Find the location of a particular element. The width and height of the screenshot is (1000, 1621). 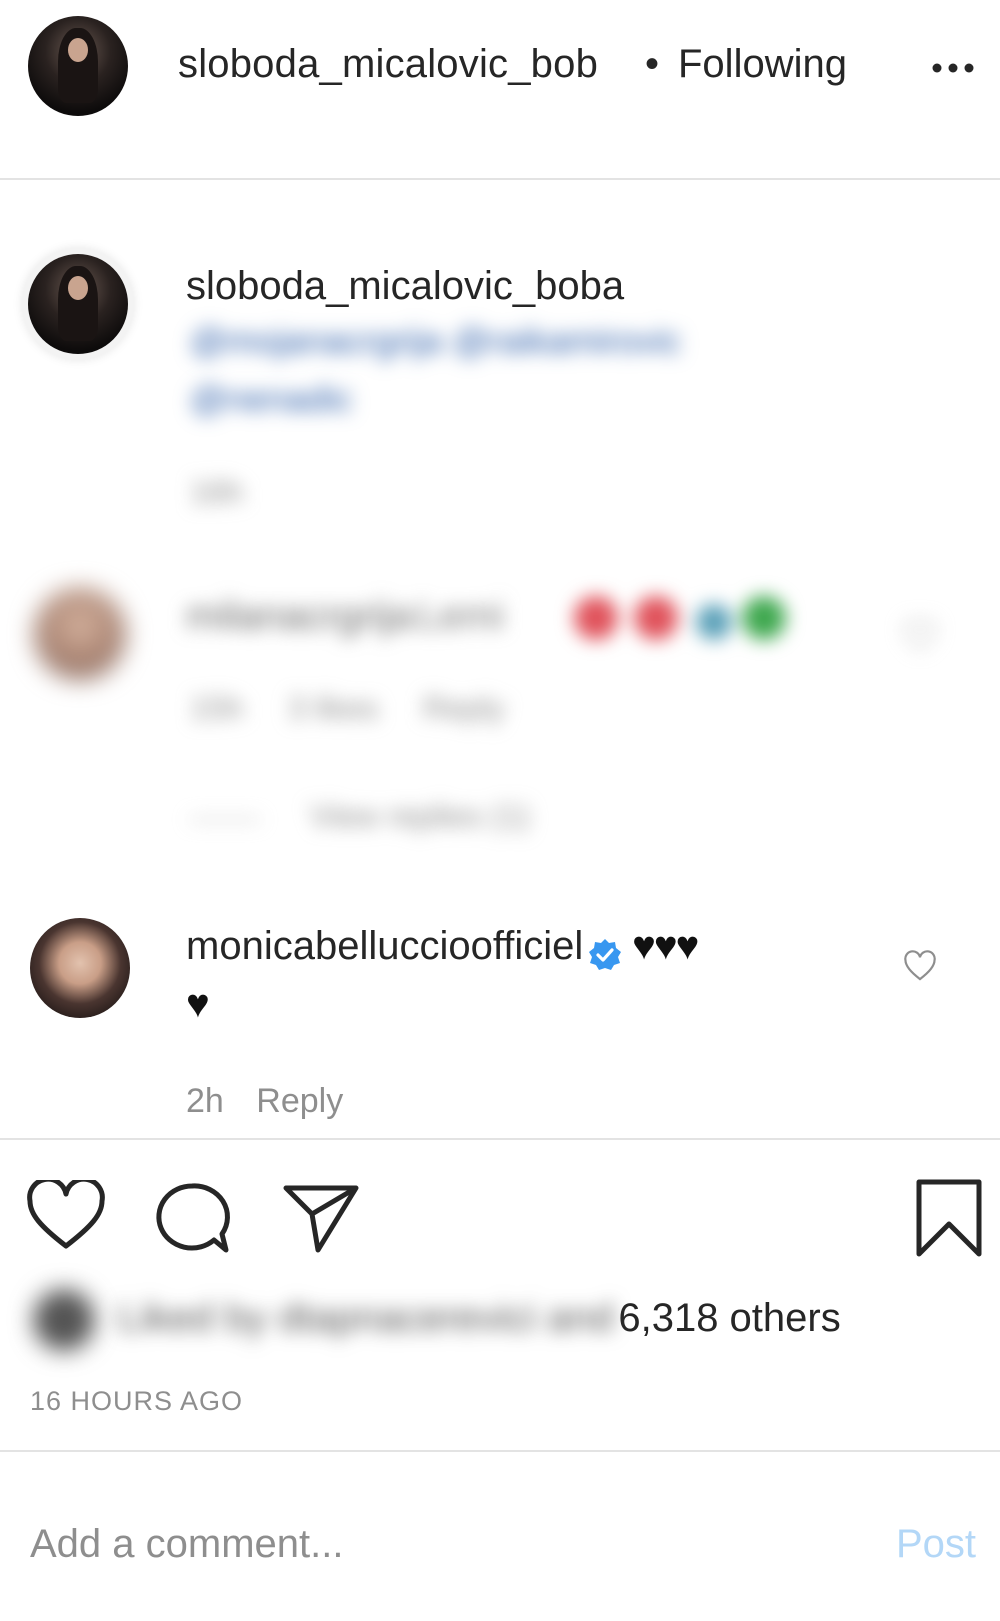

following-button: Following is located at coordinates (762, 64).